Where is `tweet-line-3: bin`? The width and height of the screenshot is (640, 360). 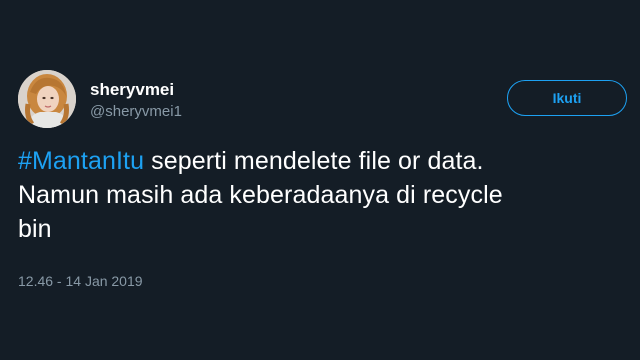 tweet-line-3: bin is located at coordinates (35, 229).